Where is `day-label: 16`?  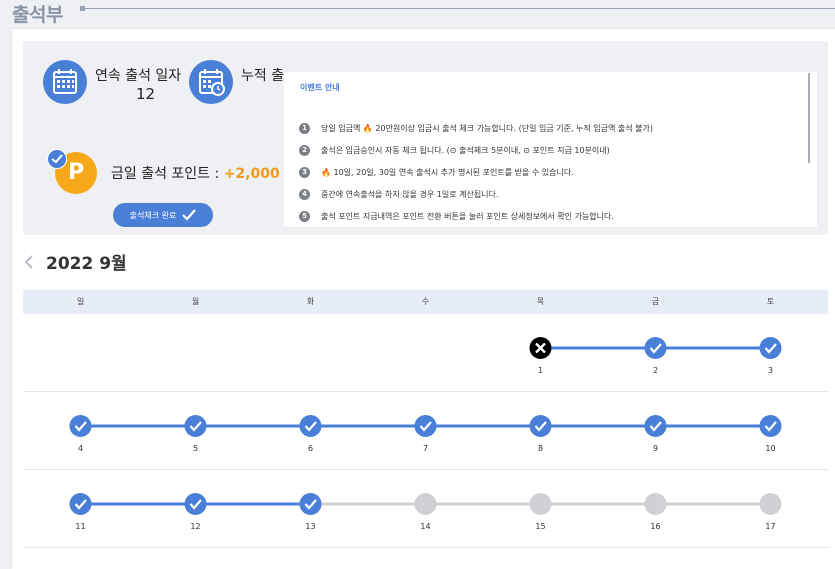 day-label: 16 is located at coordinates (655, 526).